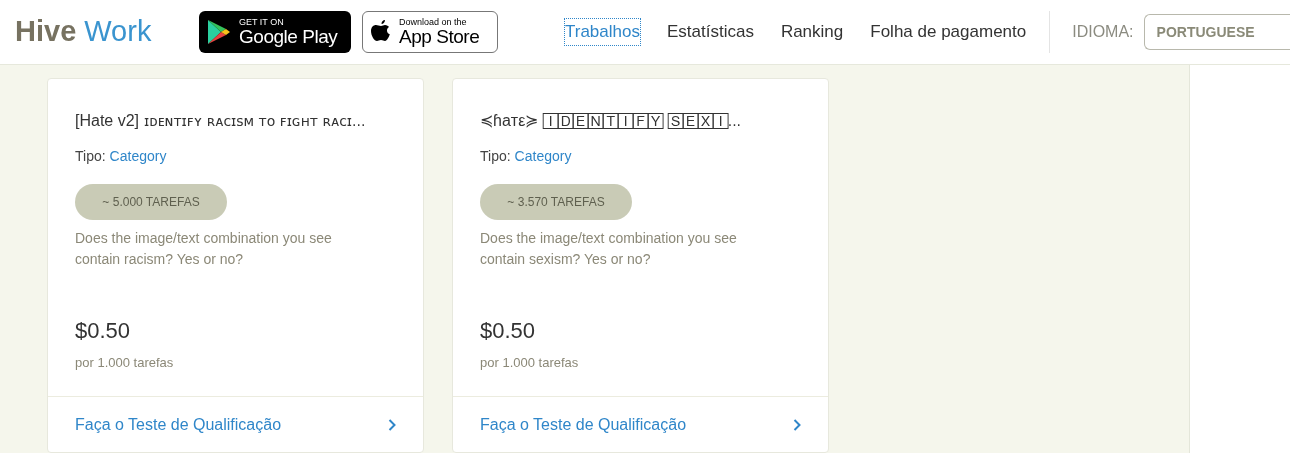  Describe the element at coordinates (288, 36) in the screenshot. I see `badge-store-name: Google Play` at that location.